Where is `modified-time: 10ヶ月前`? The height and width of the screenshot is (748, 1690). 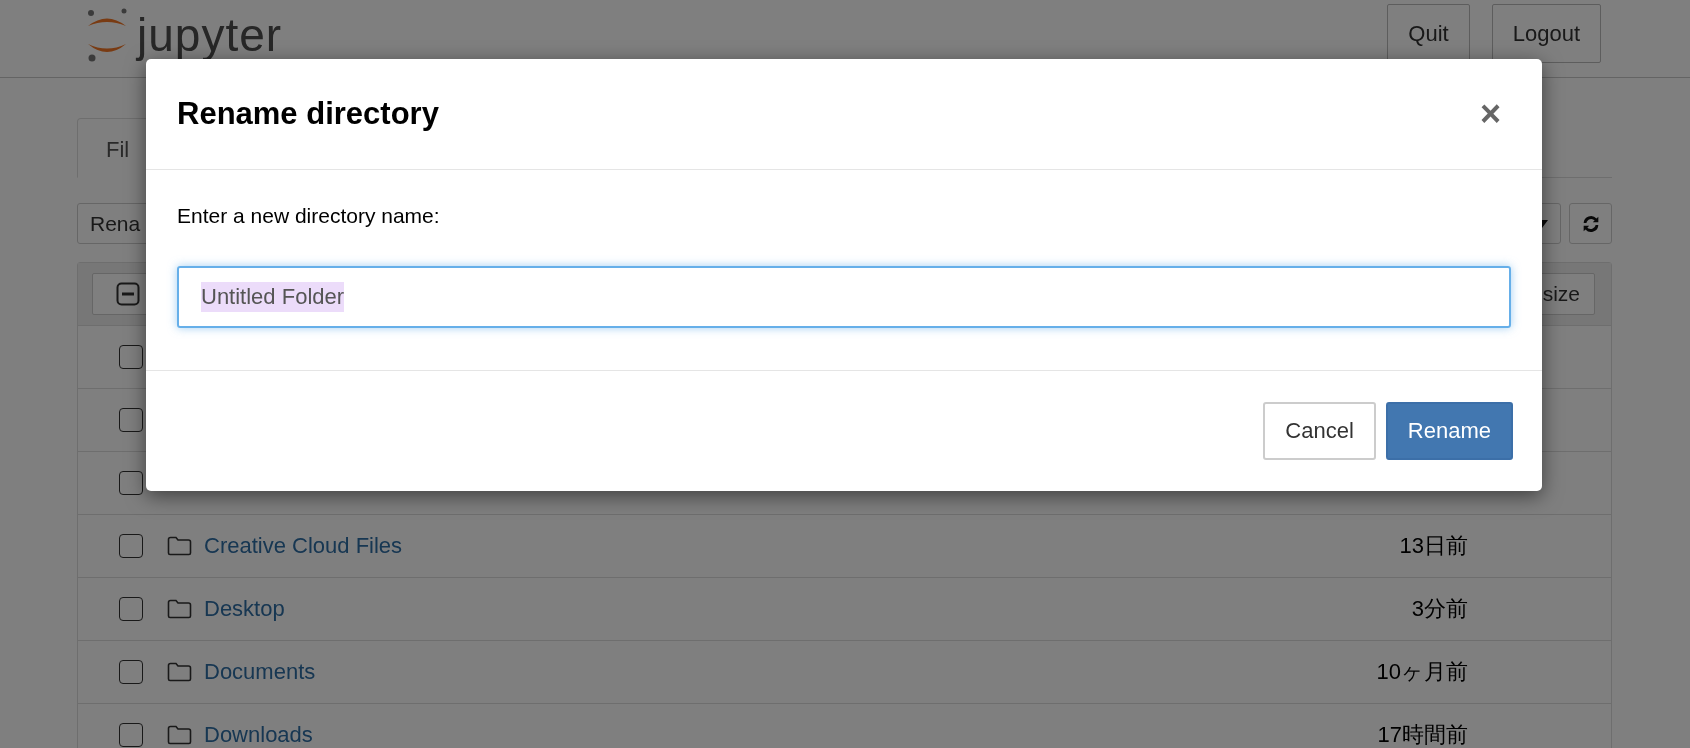 modified-time: 10ヶ月前 is located at coordinates (1422, 672).